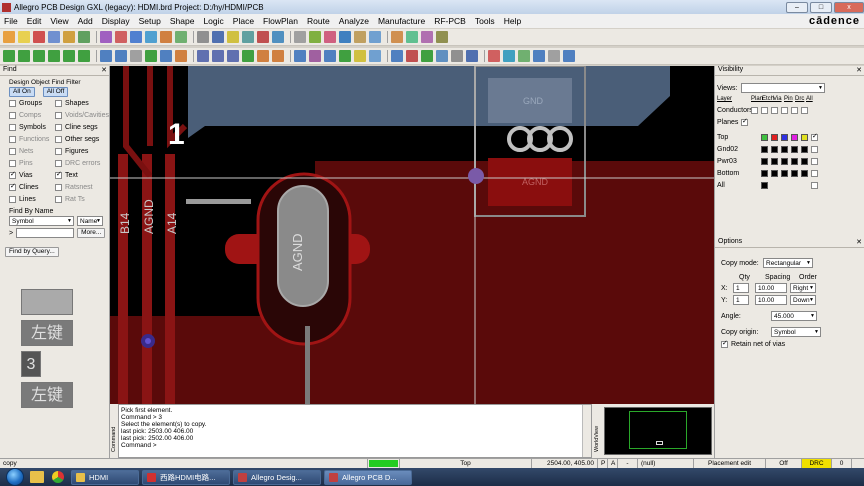  Describe the element at coordinates (485, 21) in the screenshot. I see `menu-tools: Tools` at that location.